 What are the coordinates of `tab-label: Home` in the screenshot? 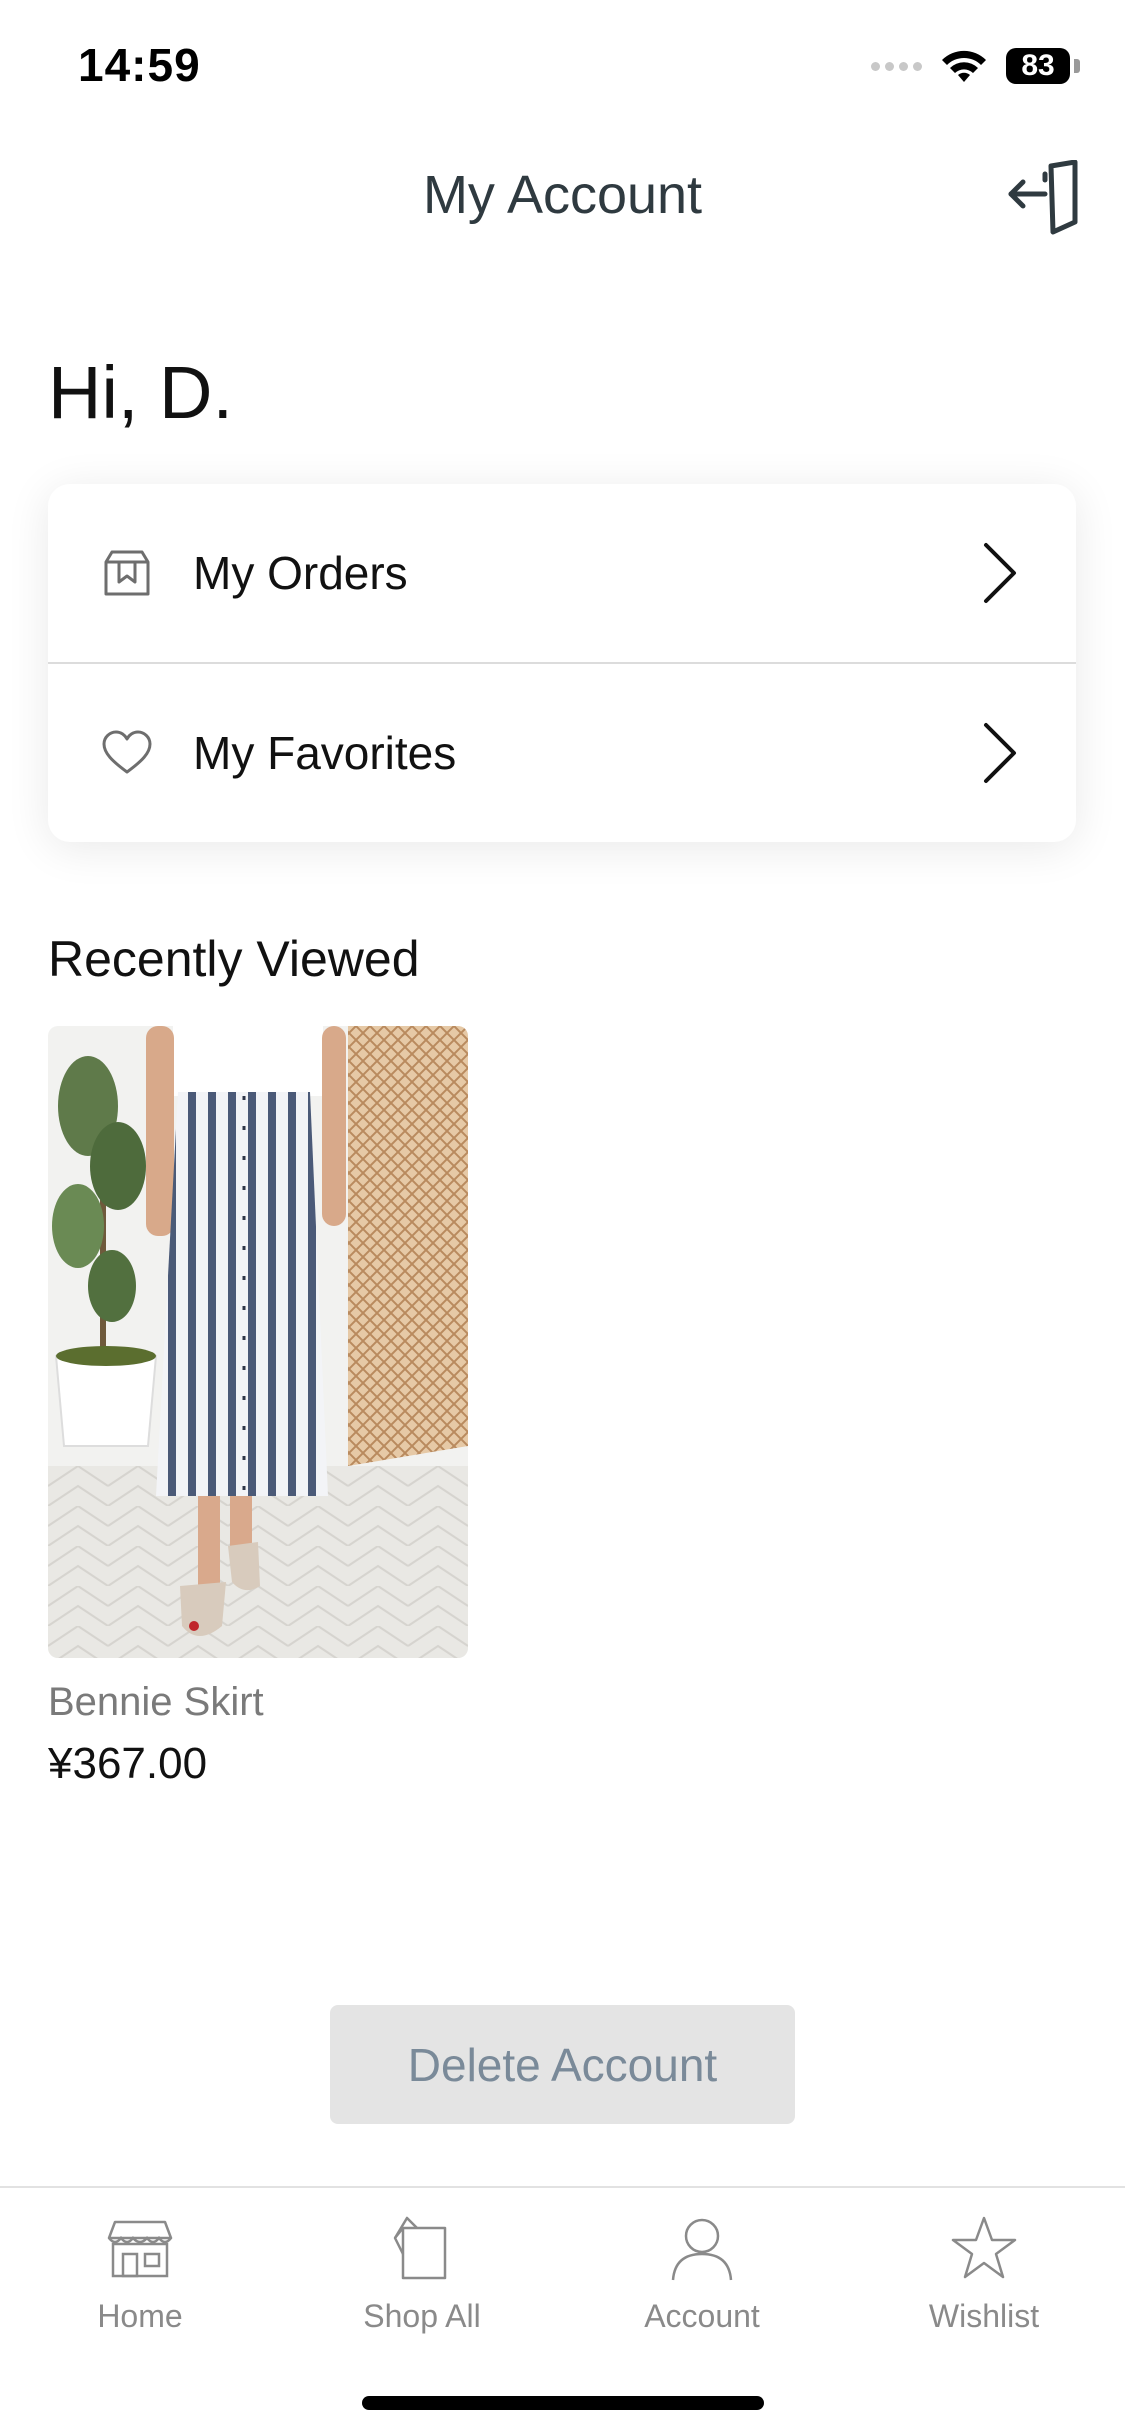 It's located at (140, 2316).